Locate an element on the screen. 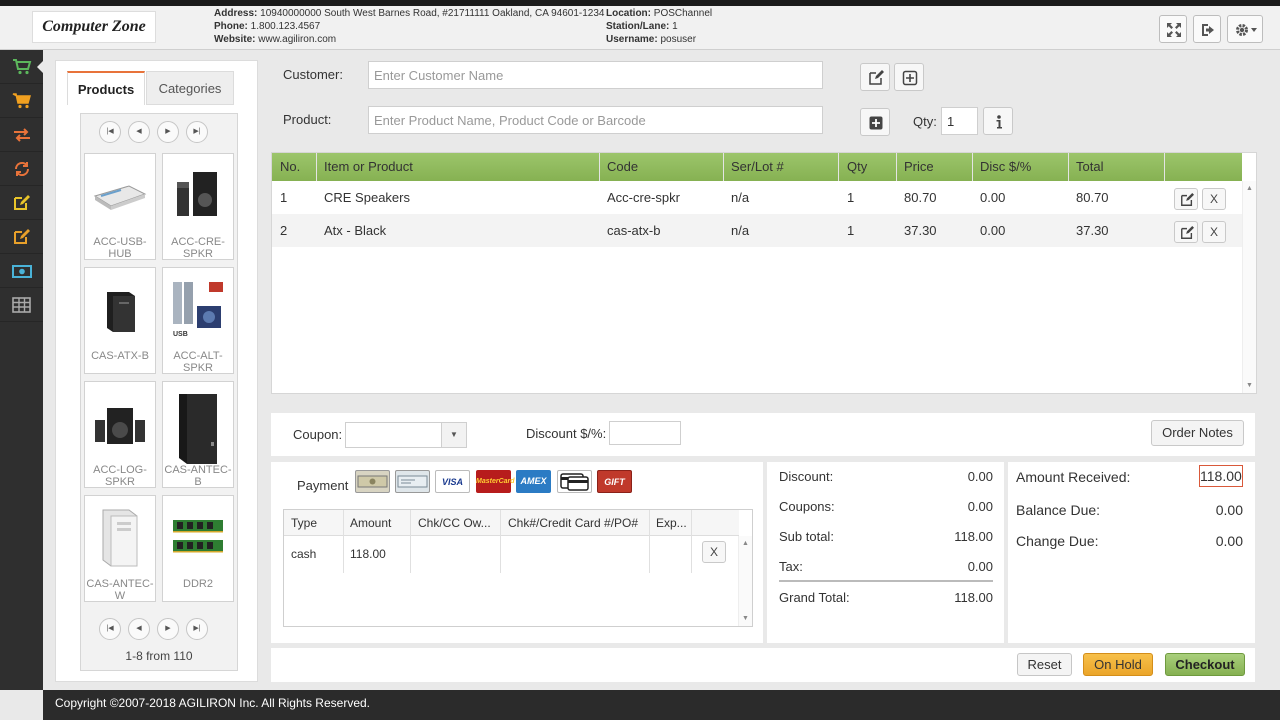 Image resolution: width=1280 pixels, height=720 pixels. cart-icon is located at coordinates (21, 101).